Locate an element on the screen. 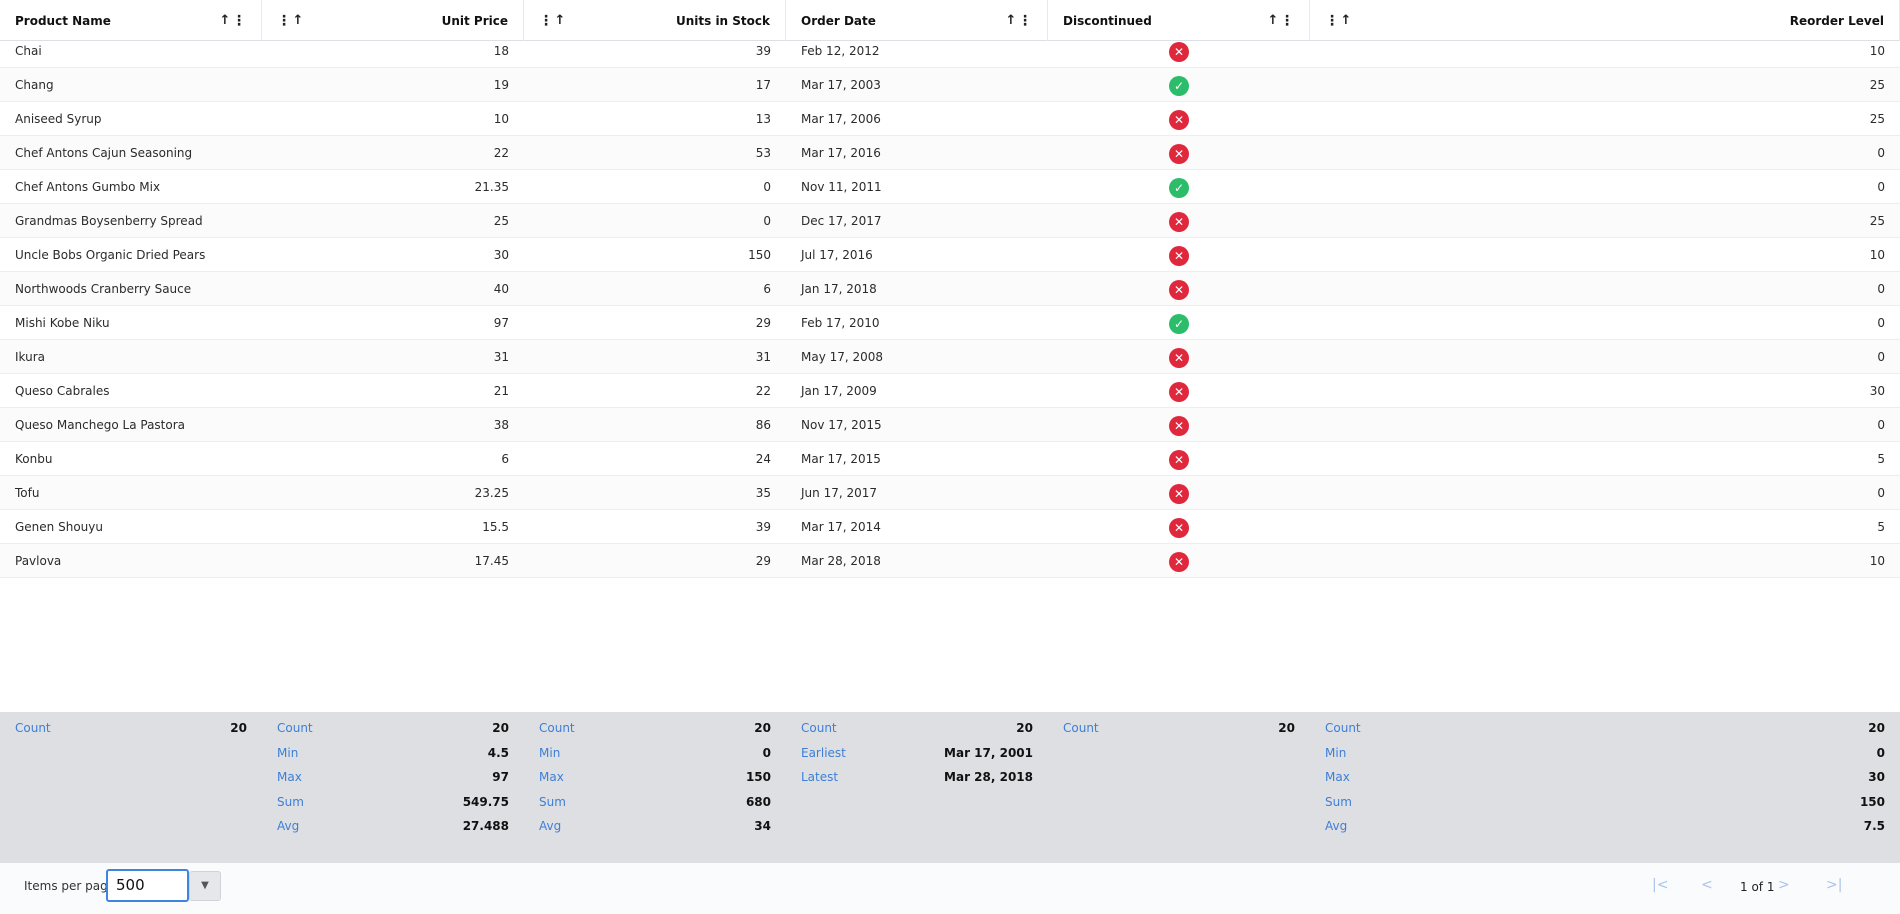  cell-product-name: Genen Shouyu is located at coordinates (131, 527).